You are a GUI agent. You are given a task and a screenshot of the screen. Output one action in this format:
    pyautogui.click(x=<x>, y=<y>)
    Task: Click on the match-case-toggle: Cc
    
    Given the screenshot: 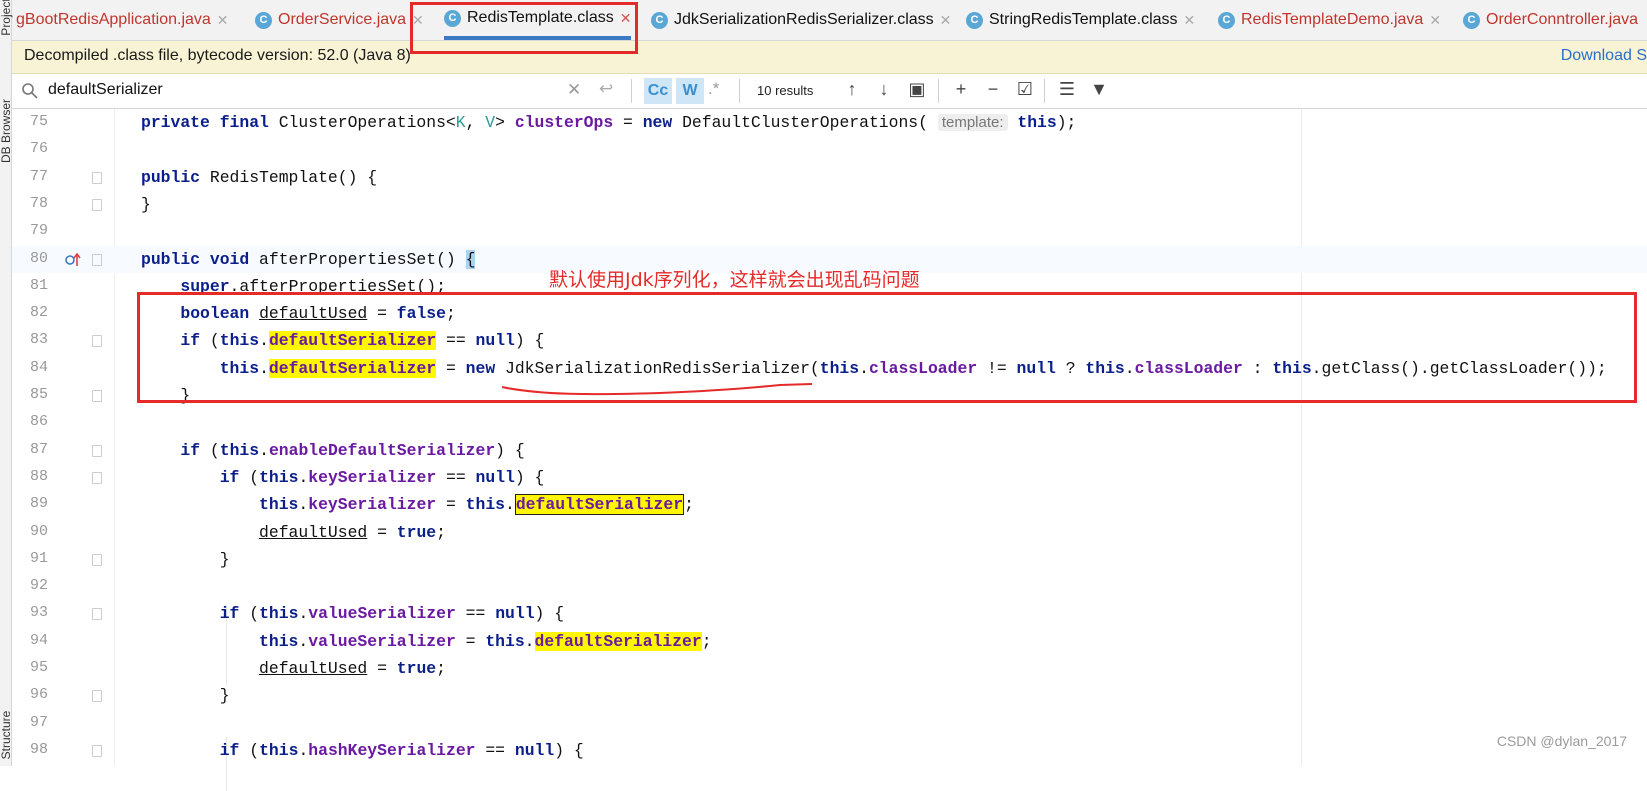 What is the action you would take?
    pyautogui.click(x=658, y=91)
    